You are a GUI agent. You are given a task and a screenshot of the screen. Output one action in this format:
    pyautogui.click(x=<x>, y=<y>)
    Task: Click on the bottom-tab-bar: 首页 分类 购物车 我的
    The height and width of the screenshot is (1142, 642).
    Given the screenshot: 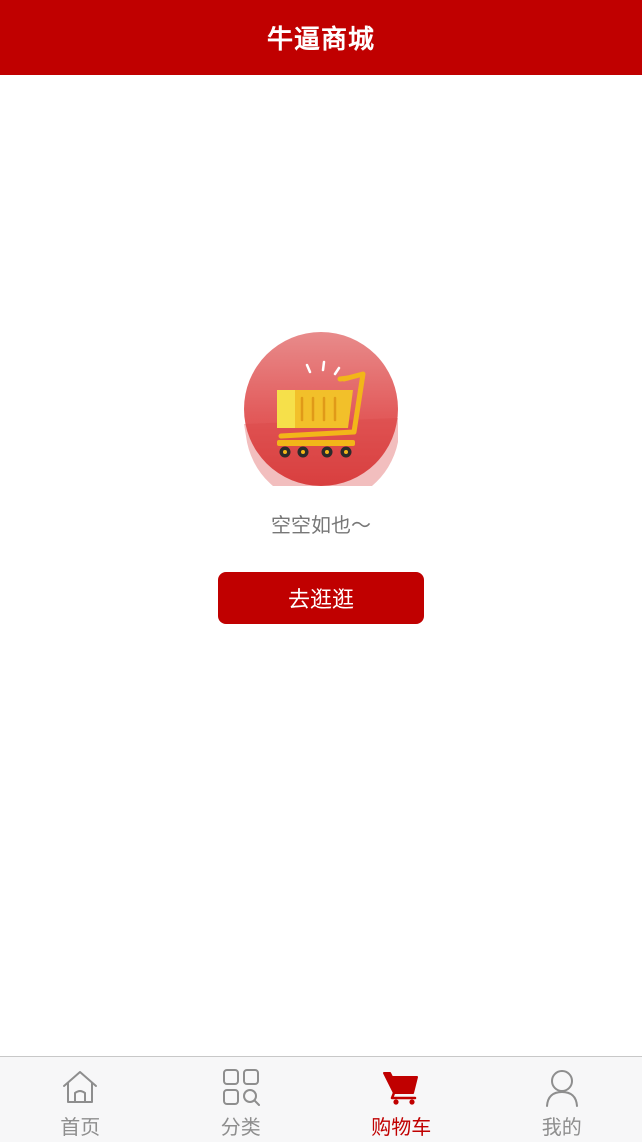 What is the action you would take?
    pyautogui.click(x=321, y=1099)
    